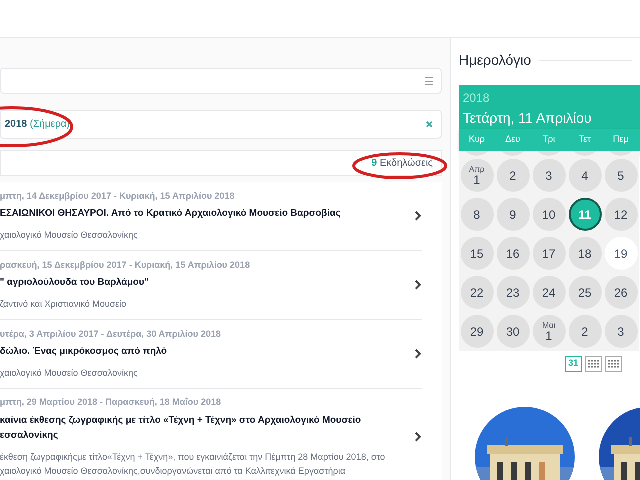  I want to click on date-field: 2018 (Σήμερα), so click(221, 124).